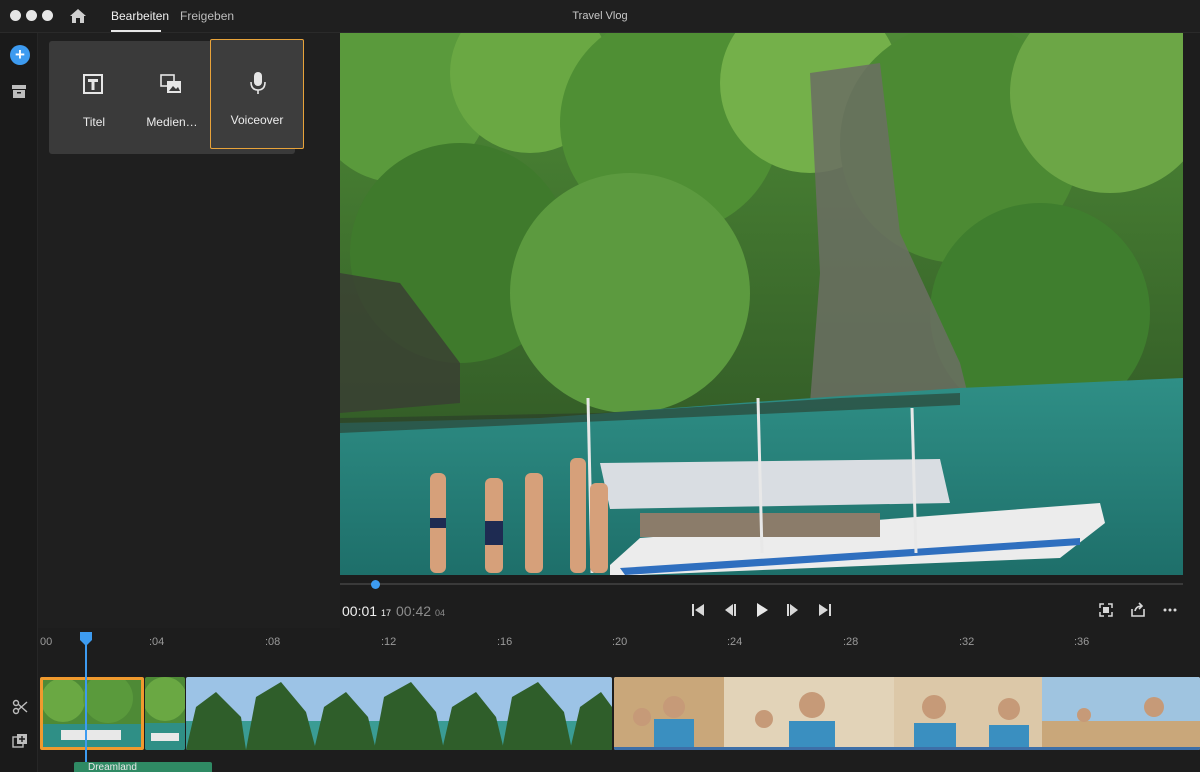  Describe the element at coordinates (93, 84) in the screenshot. I see `title-icon` at that location.